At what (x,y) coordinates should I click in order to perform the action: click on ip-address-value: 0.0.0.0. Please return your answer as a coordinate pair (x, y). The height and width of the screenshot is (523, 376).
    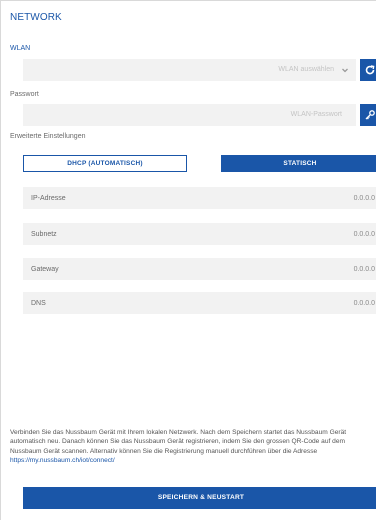
    Looking at the image, I should click on (364, 198).